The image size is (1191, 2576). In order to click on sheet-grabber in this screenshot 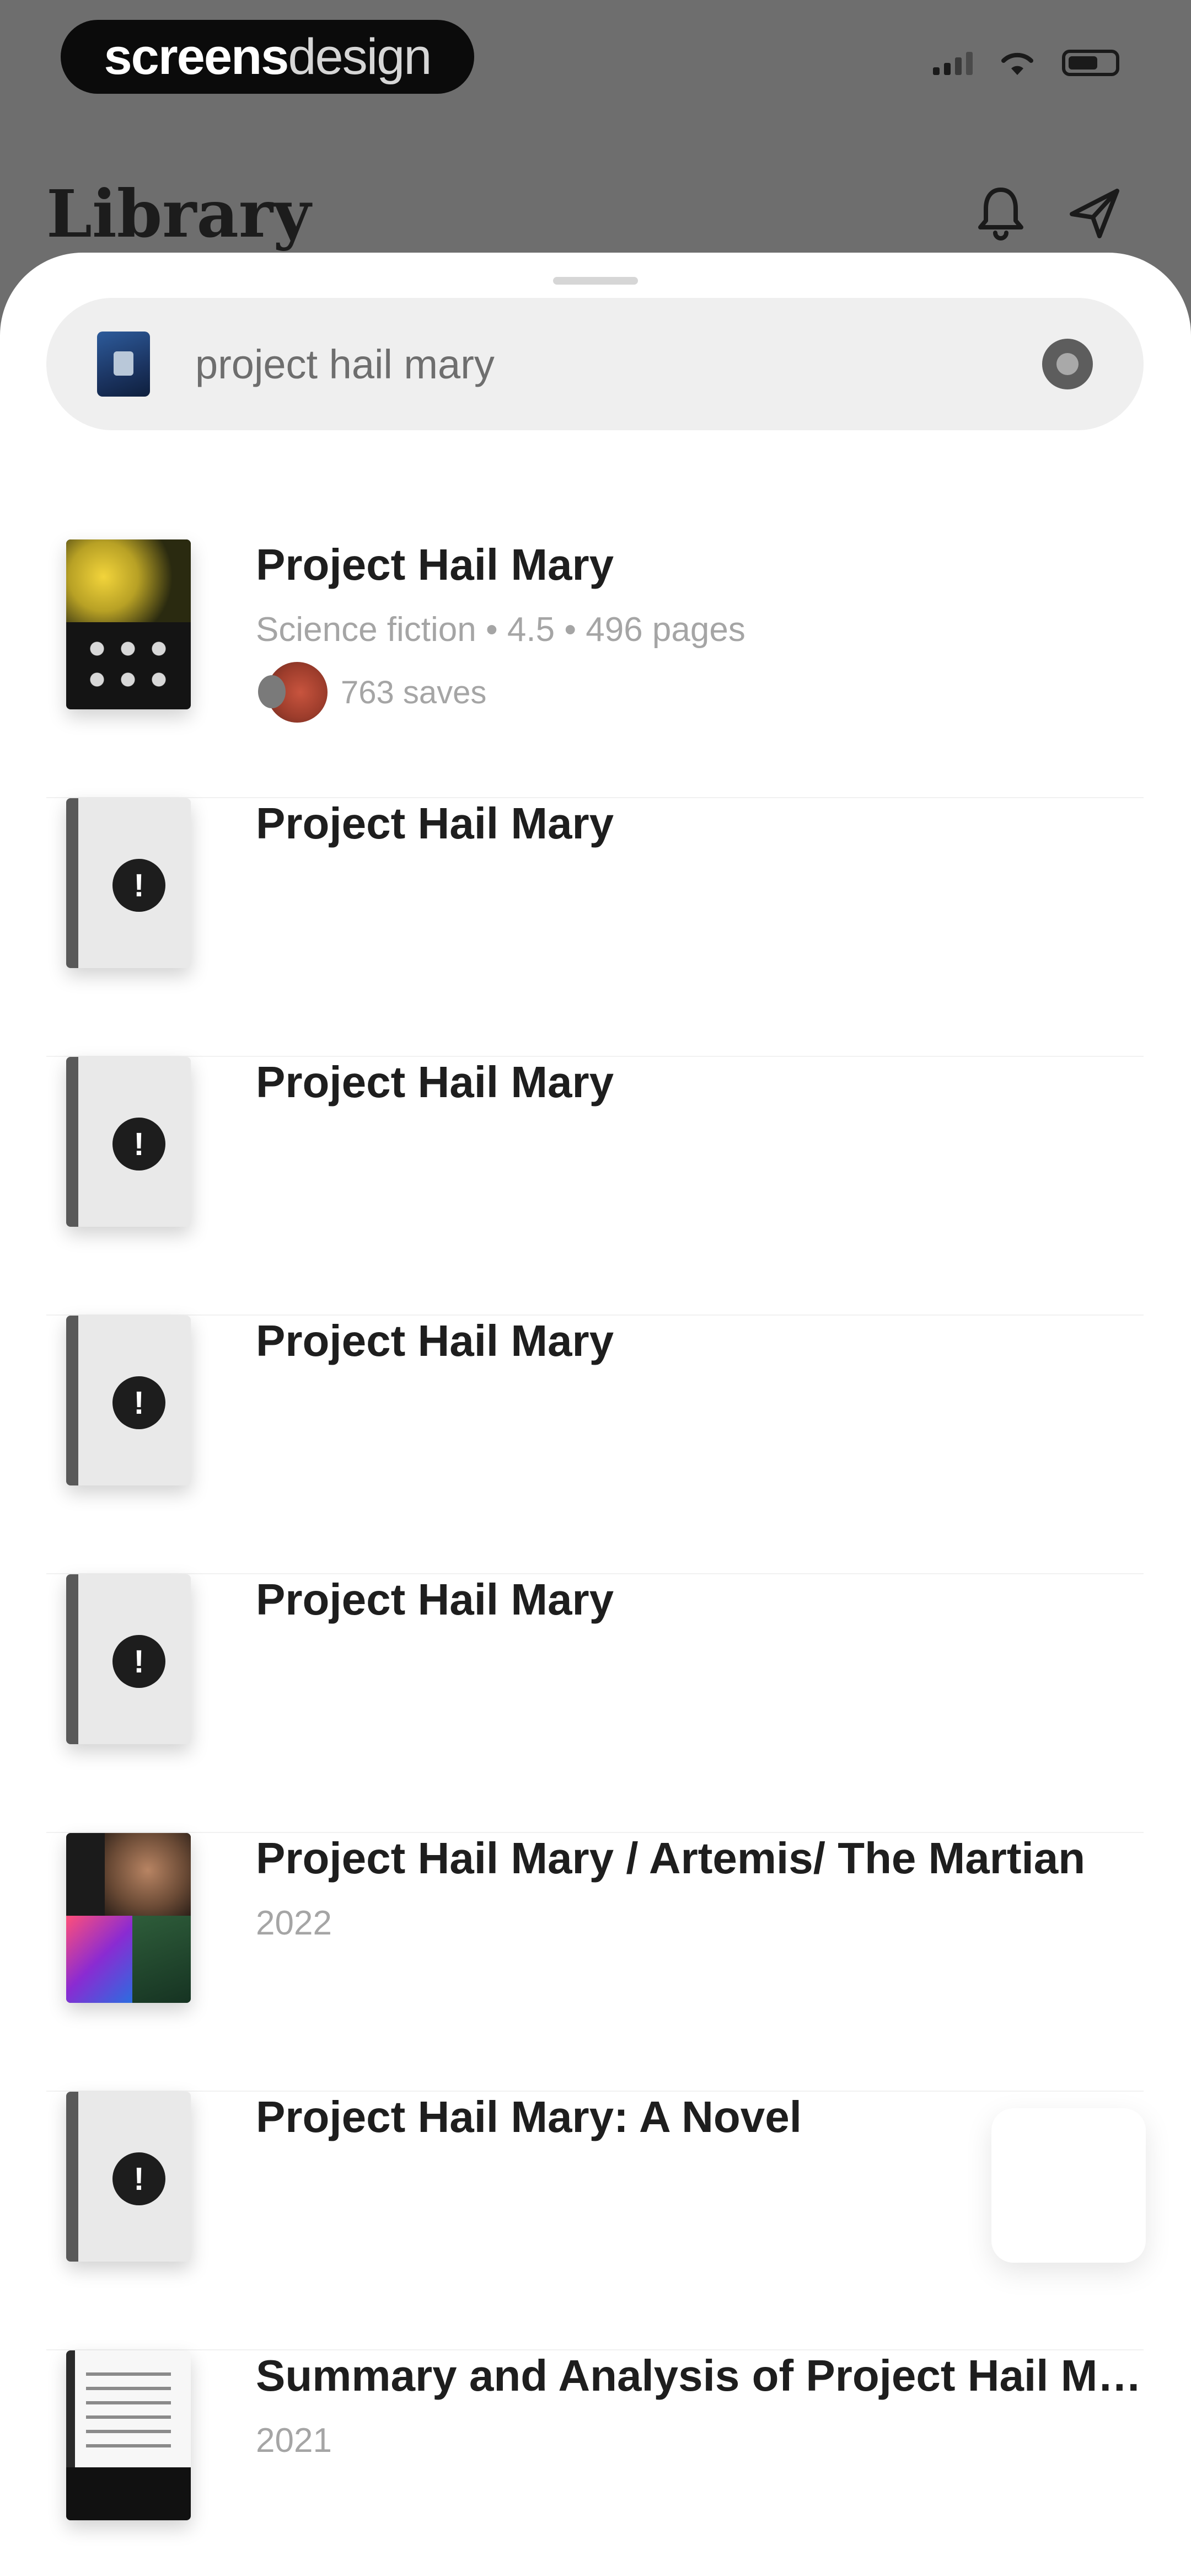, I will do `click(595, 281)`.